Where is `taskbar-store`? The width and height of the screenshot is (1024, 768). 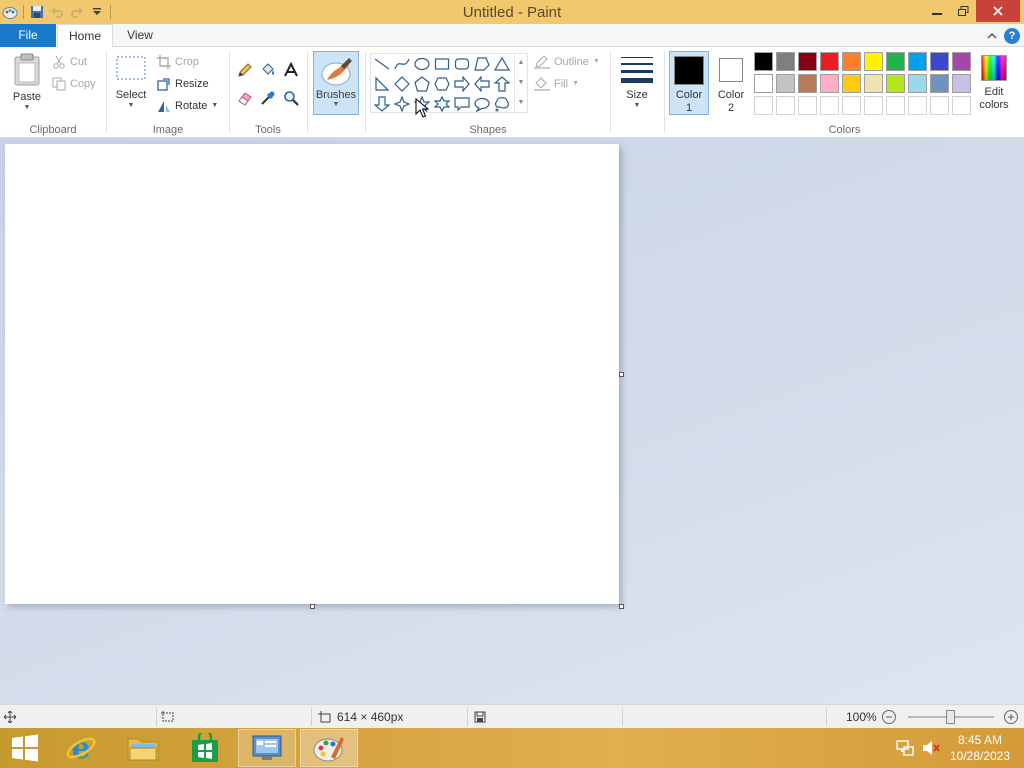 taskbar-store is located at coordinates (205, 748).